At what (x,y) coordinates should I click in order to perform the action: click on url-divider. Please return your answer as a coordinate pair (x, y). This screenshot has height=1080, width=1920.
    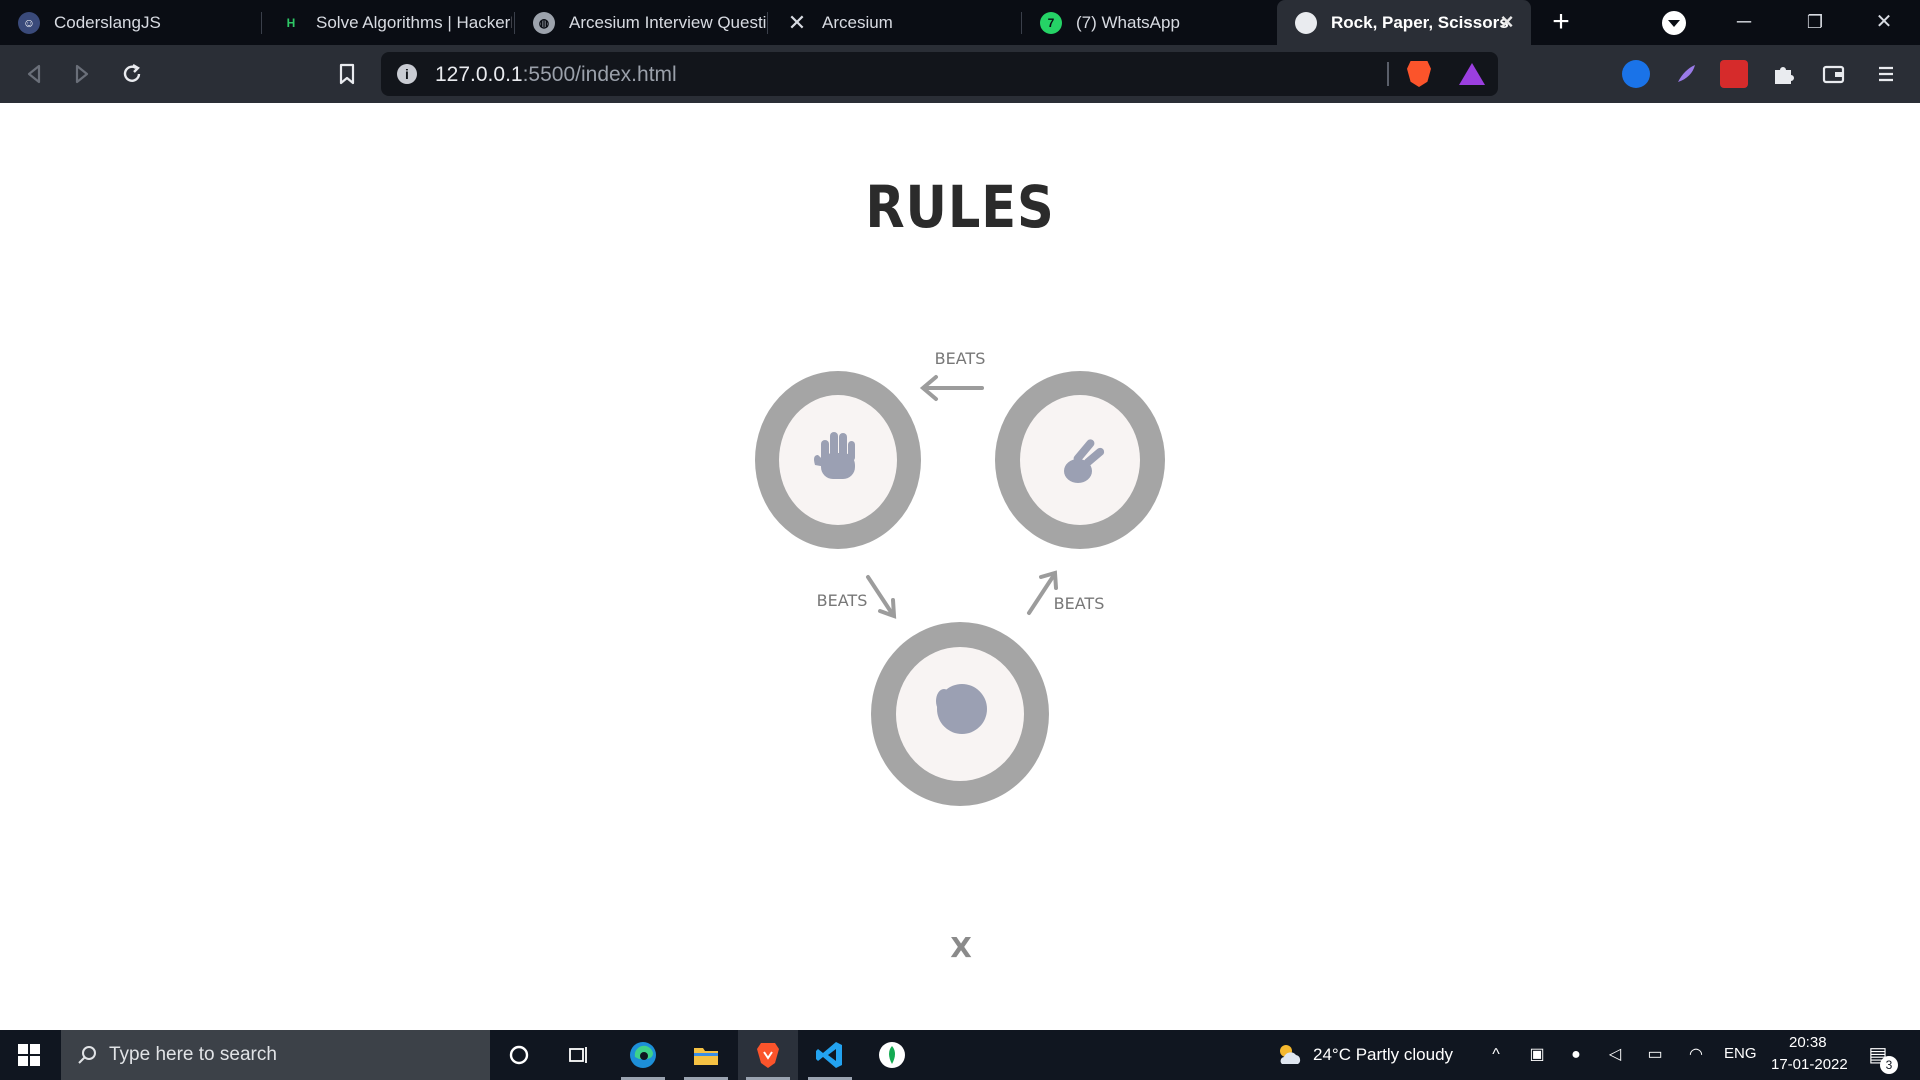
    Looking at the image, I should click on (1388, 74).